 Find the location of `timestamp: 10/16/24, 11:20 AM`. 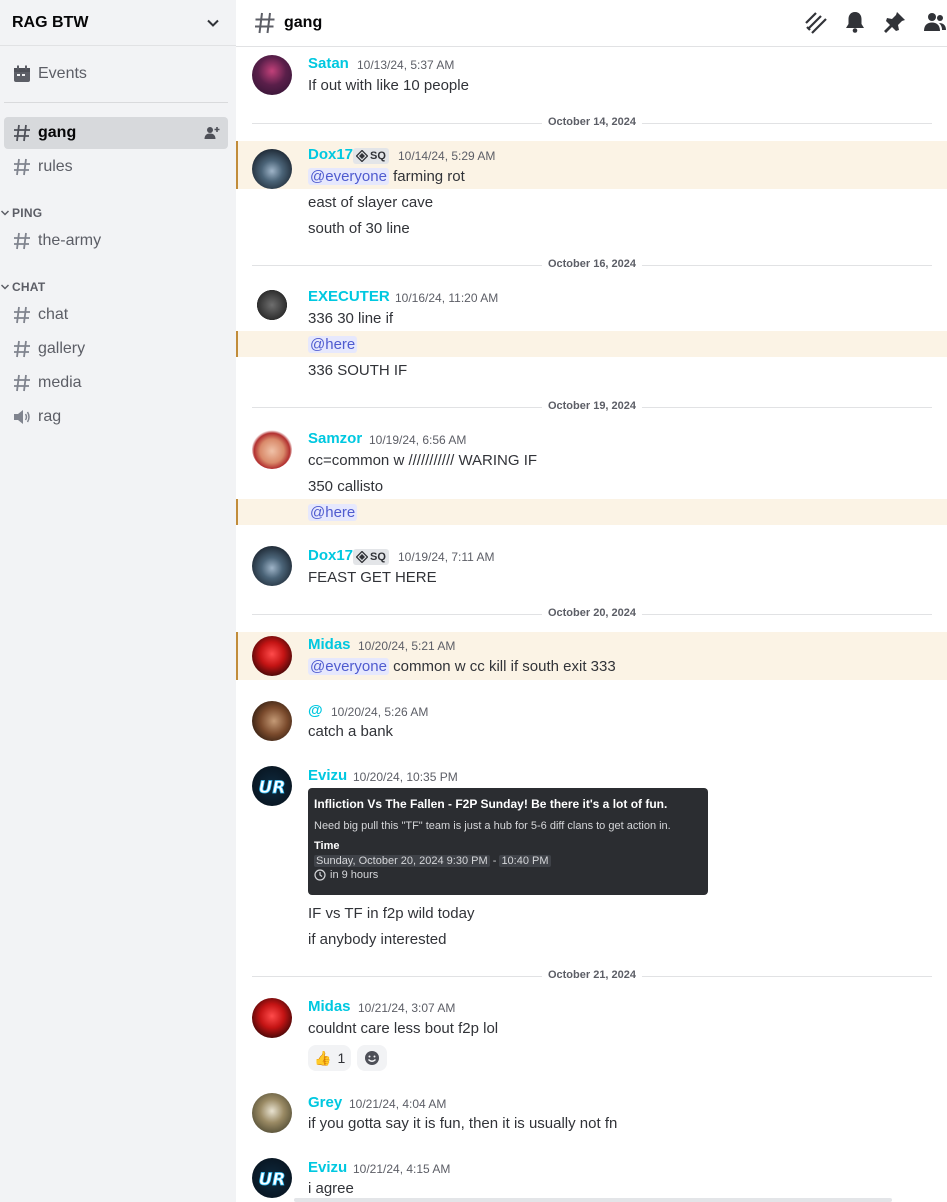

timestamp: 10/16/24, 11:20 AM is located at coordinates (447, 298).